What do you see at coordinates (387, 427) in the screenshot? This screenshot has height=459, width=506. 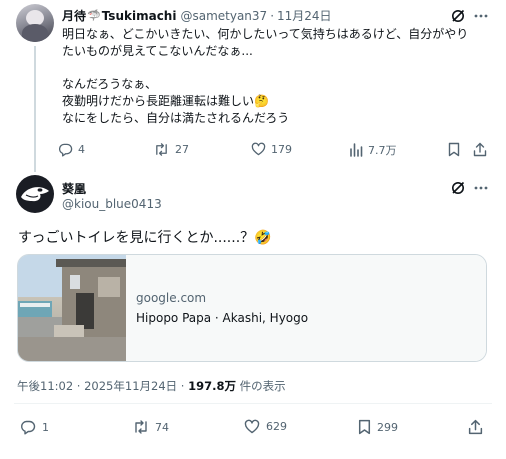 I see `bookmark-count: 299` at bounding box center [387, 427].